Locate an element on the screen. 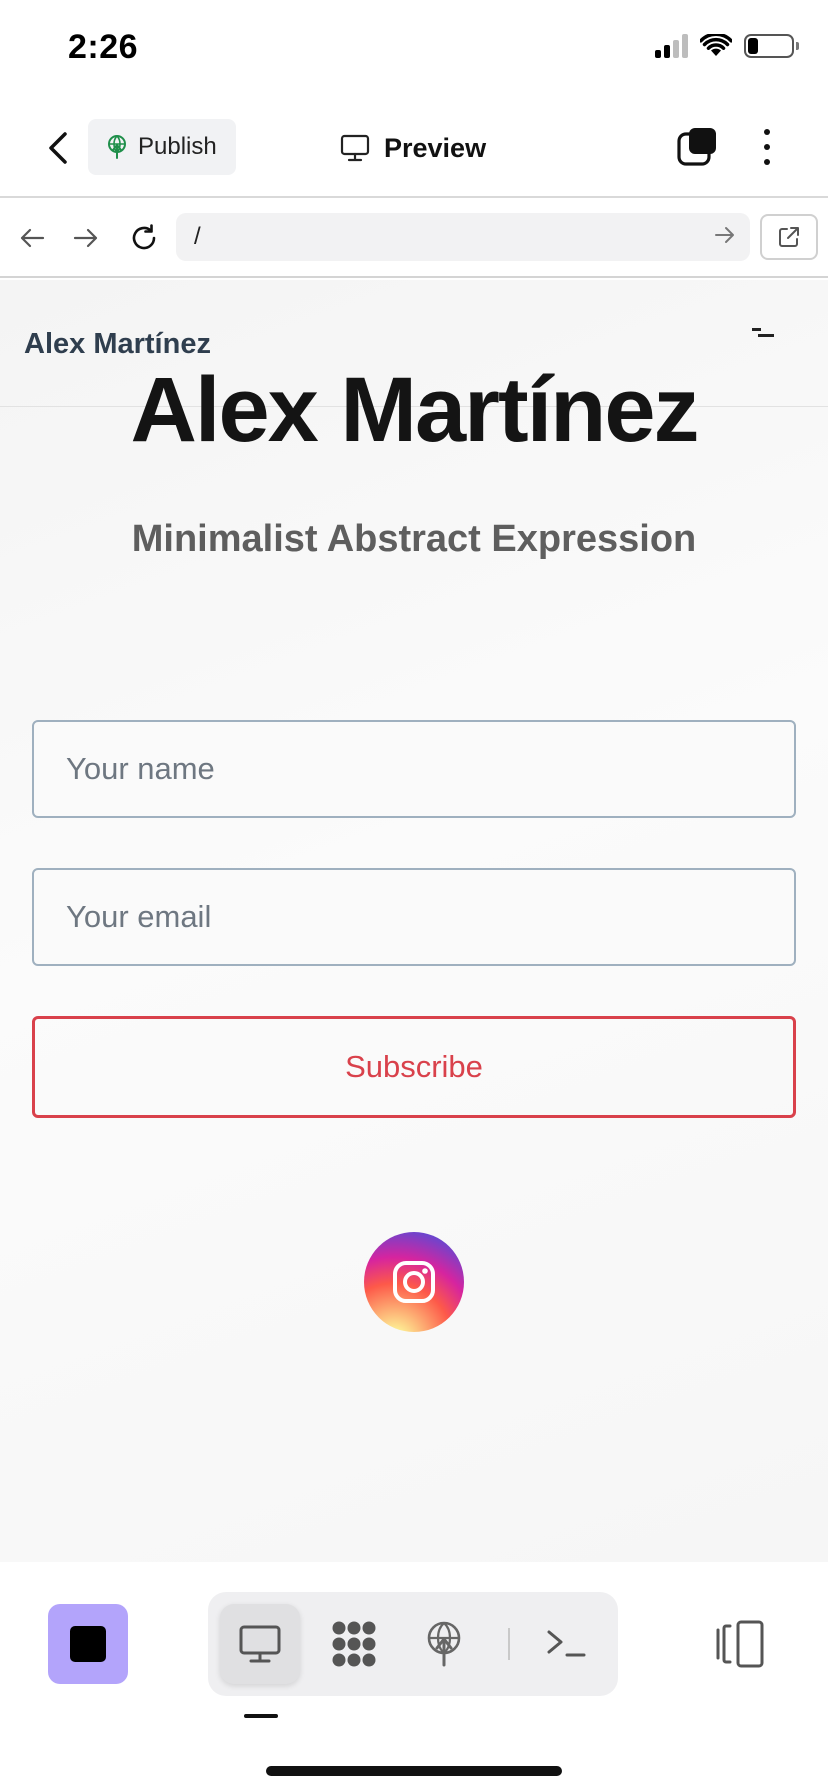 This screenshot has height=1792, width=828. more-options-button is located at coordinates (767, 147).